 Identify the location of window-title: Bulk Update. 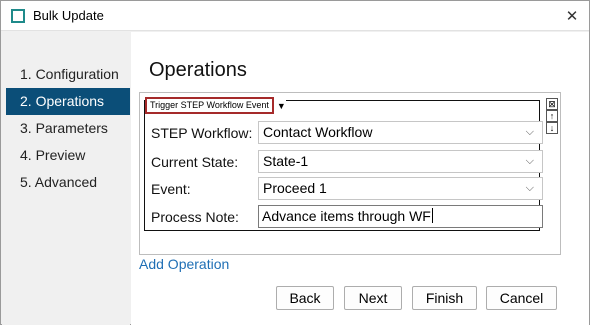
(68, 15).